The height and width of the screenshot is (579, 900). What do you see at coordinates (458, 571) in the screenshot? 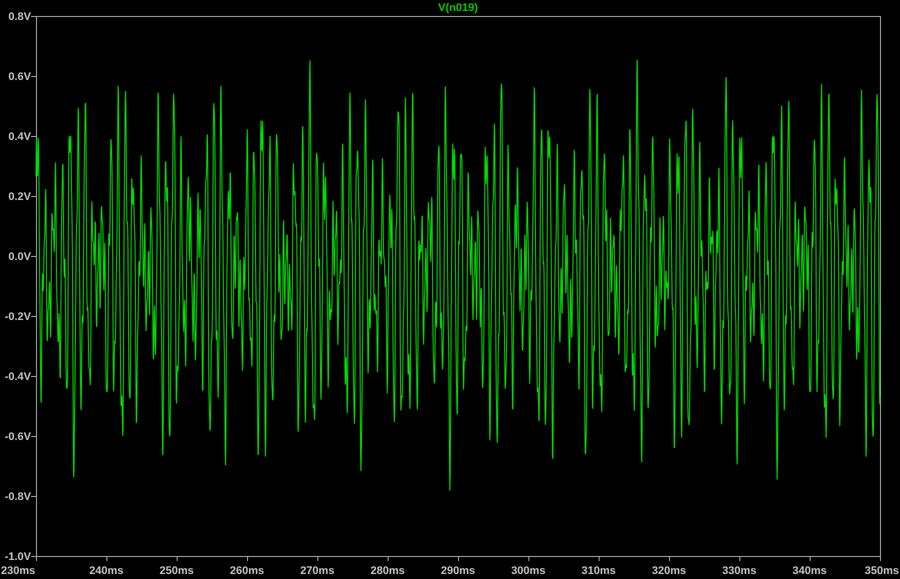
I see `x-axis-label: 290ms` at bounding box center [458, 571].